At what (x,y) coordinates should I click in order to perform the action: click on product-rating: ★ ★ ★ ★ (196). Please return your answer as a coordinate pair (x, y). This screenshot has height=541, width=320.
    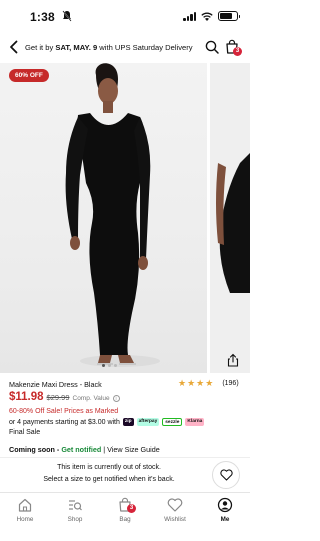
    Looking at the image, I should click on (208, 383).